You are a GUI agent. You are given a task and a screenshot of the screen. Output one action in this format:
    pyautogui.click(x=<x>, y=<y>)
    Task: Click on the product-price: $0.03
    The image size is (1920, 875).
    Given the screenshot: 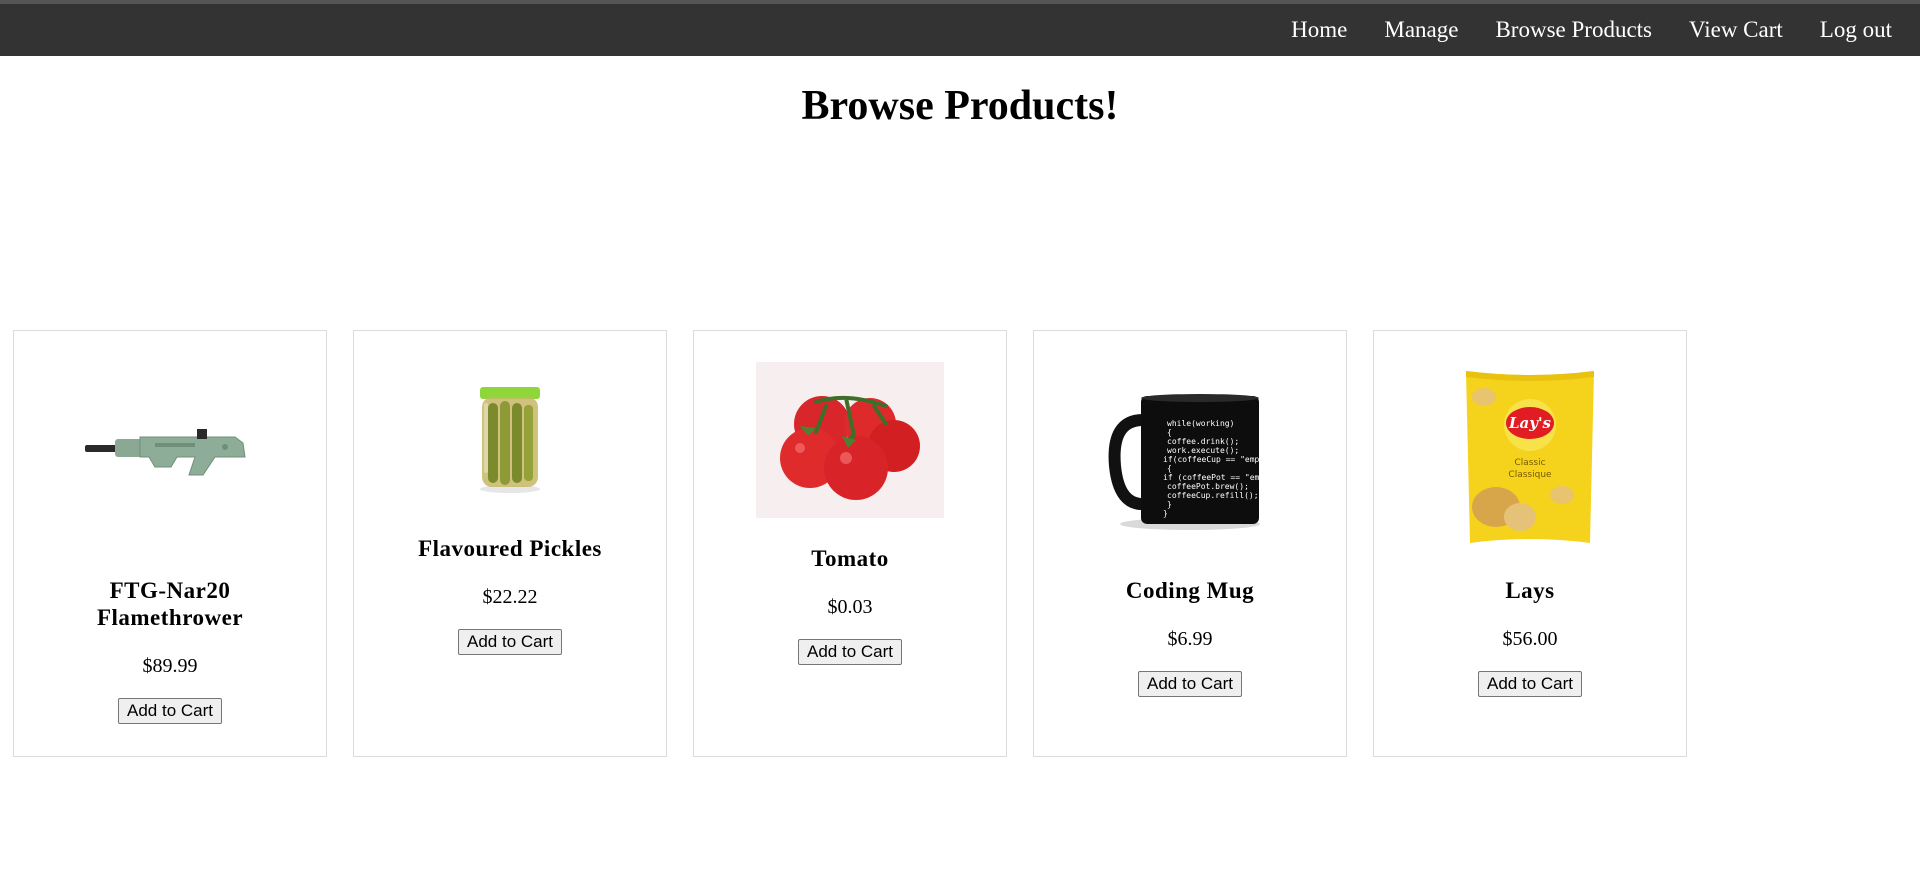 What is the action you would take?
    pyautogui.click(x=850, y=607)
    